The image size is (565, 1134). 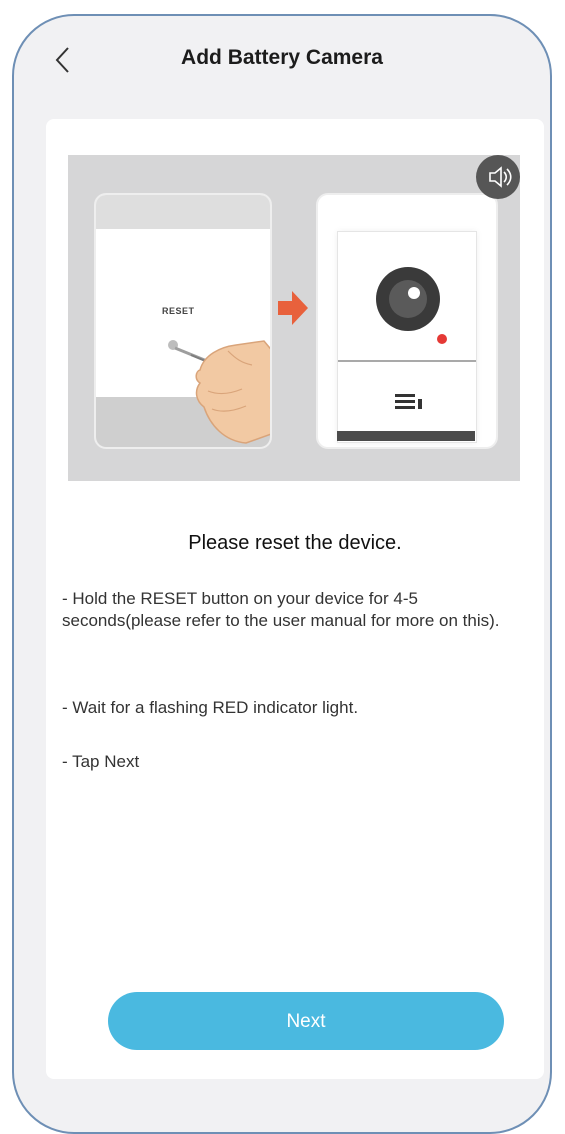 I want to click on header: Add Battery Camera, so click(x=282, y=61).